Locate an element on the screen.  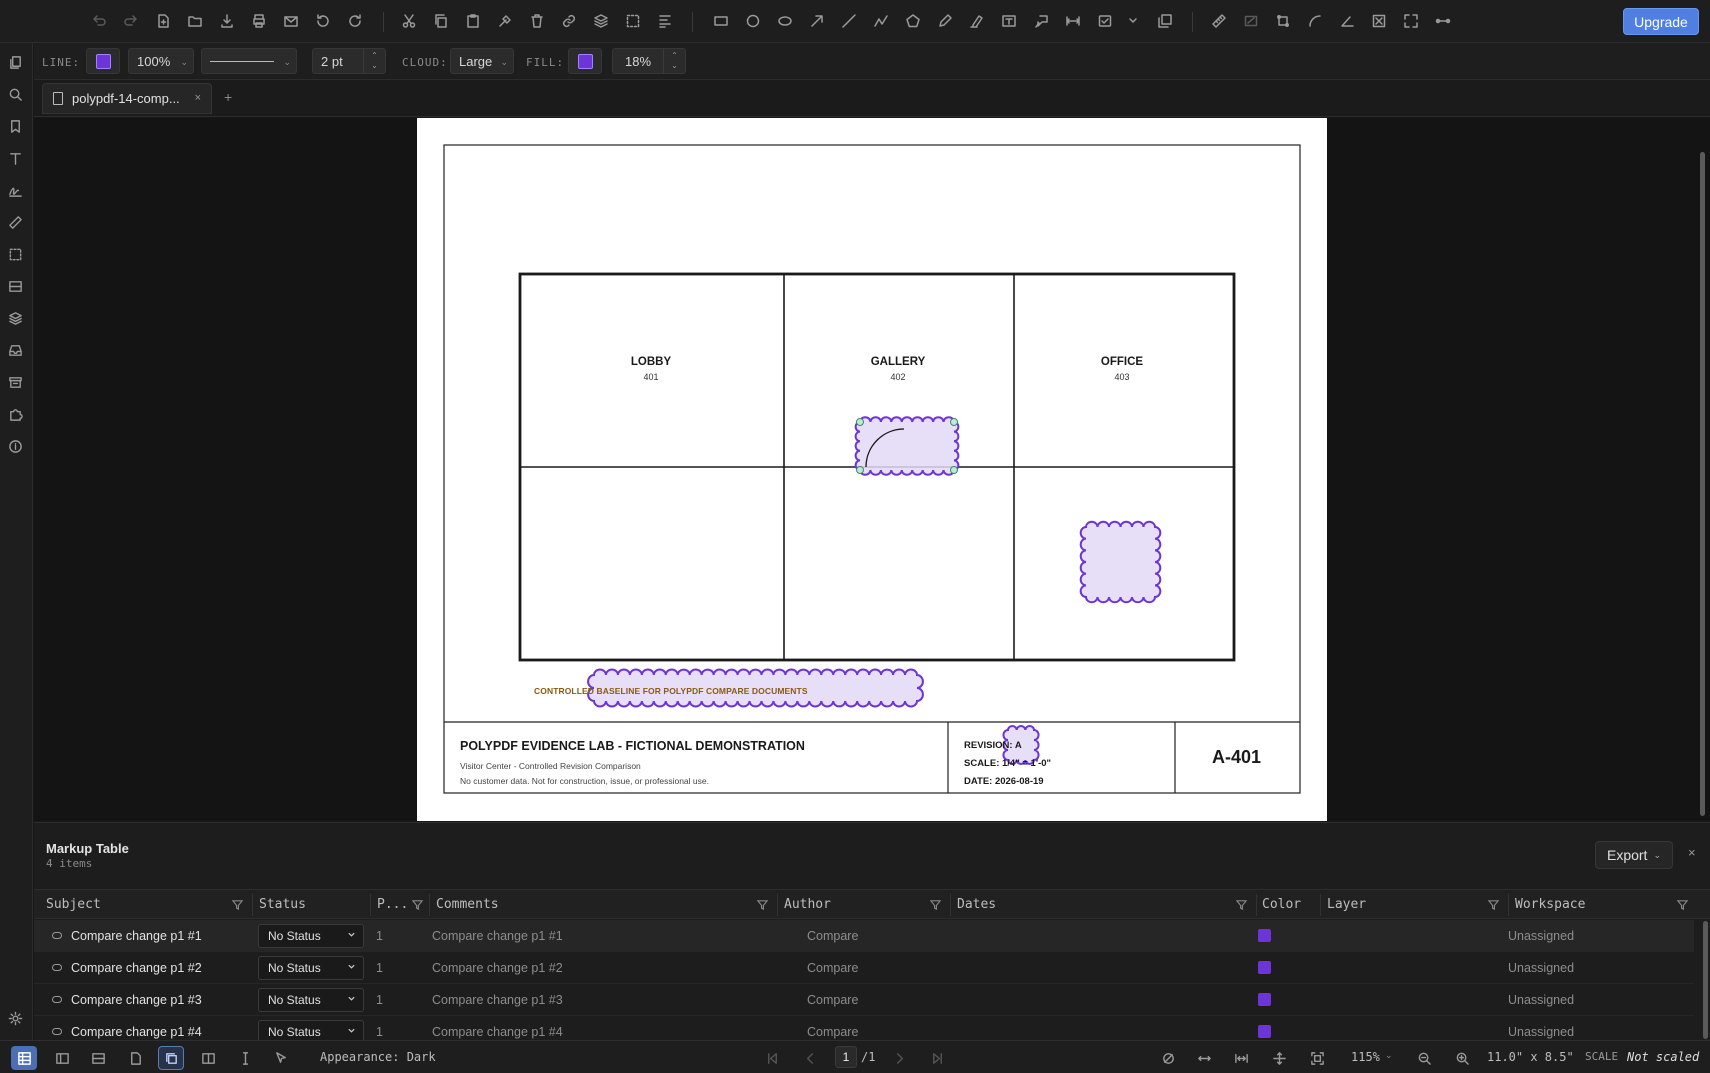
arc-measure-icon is located at coordinates (1315, 21).